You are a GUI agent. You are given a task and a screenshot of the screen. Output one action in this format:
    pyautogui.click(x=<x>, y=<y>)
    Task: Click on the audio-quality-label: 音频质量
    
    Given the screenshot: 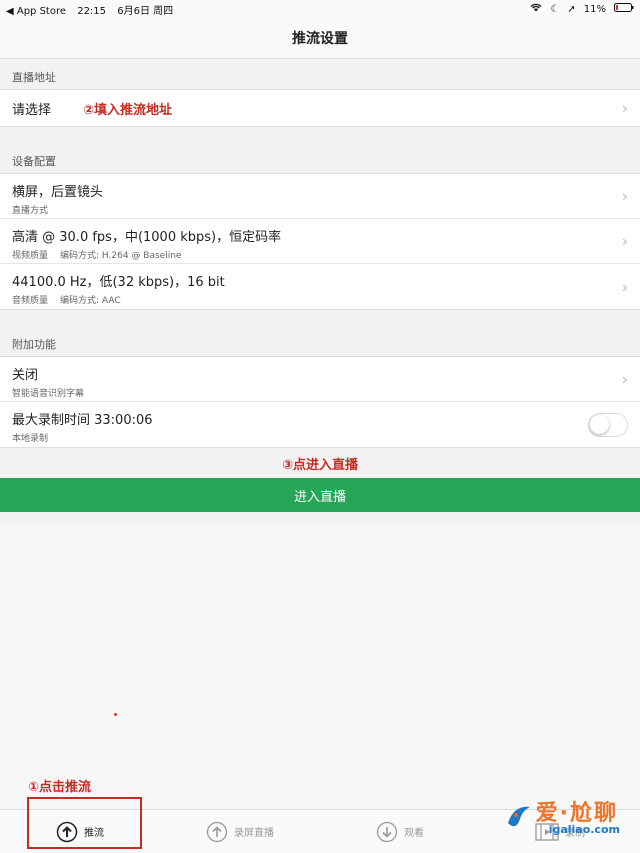 What is the action you would take?
    pyautogui.click(x=30, y=301)
    